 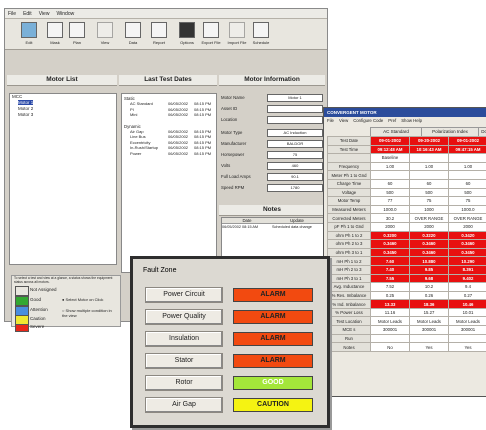 What do you see at coordinates (295, 177) in the screenshot?
I see `full-load-amps-field: 90.1` at bounding box center [295, 177].